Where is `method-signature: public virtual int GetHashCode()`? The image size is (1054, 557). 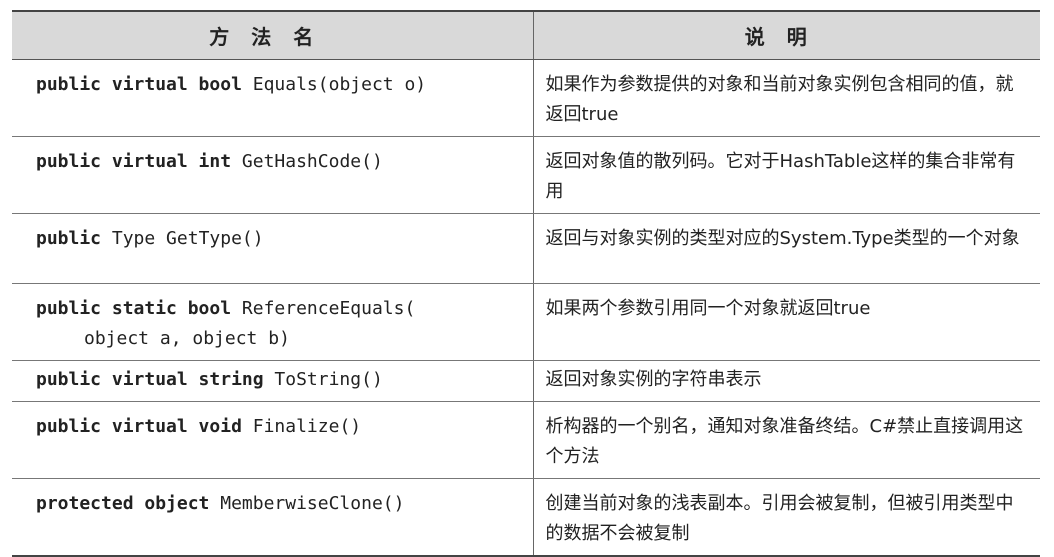
method-signature: public virtual int GetHashCode() is located at coordinates (273, 175).